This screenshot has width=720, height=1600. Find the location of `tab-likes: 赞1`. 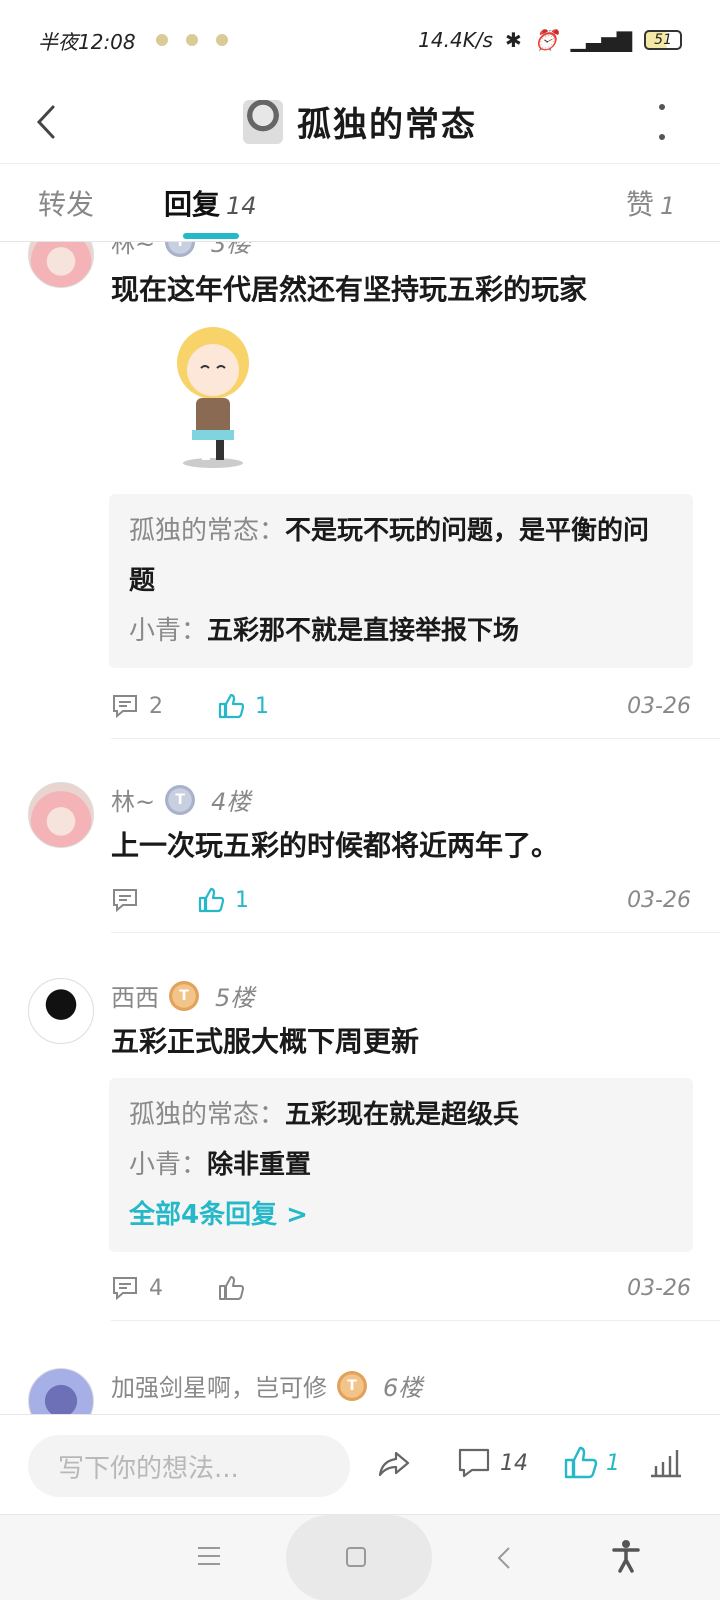

tab-likes: 赞1 is located at coordinates (650, 203).